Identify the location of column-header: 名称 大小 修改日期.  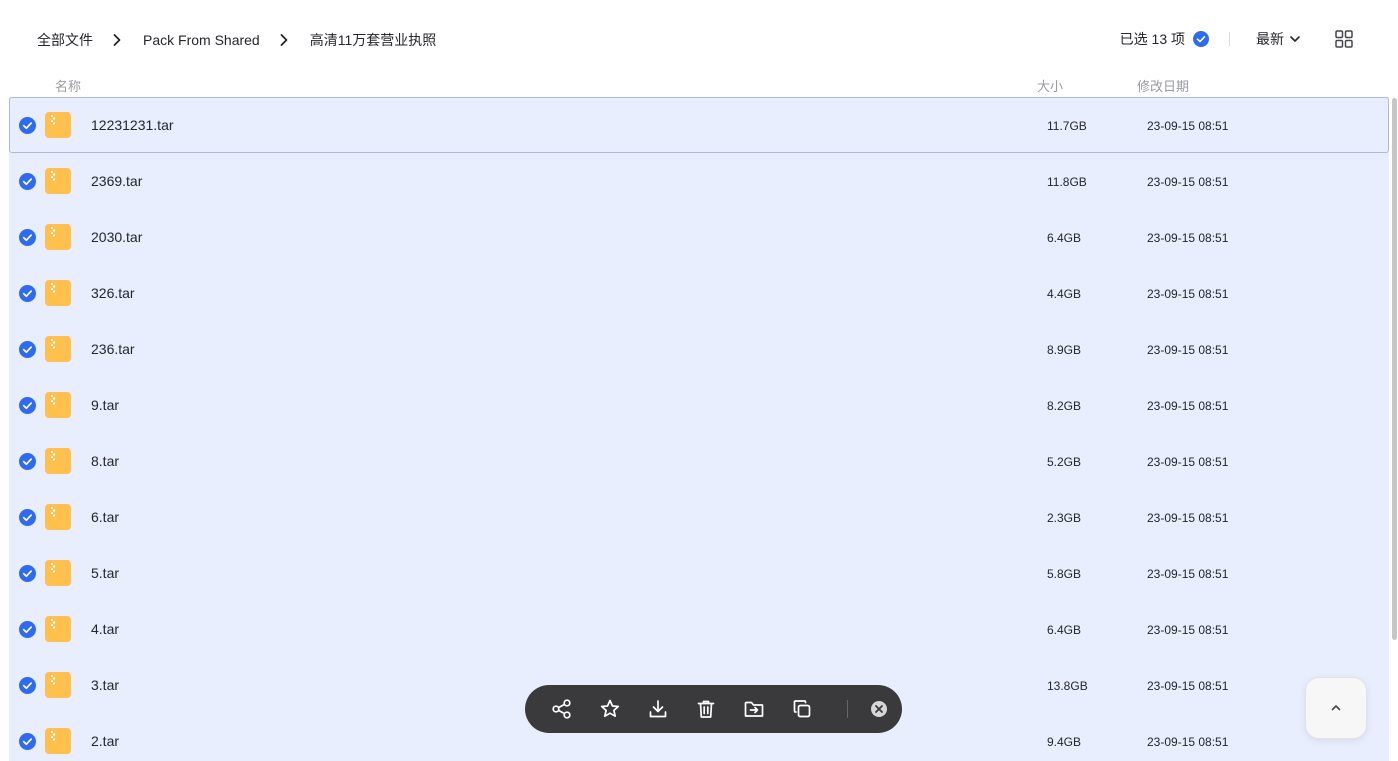
(699, 86).